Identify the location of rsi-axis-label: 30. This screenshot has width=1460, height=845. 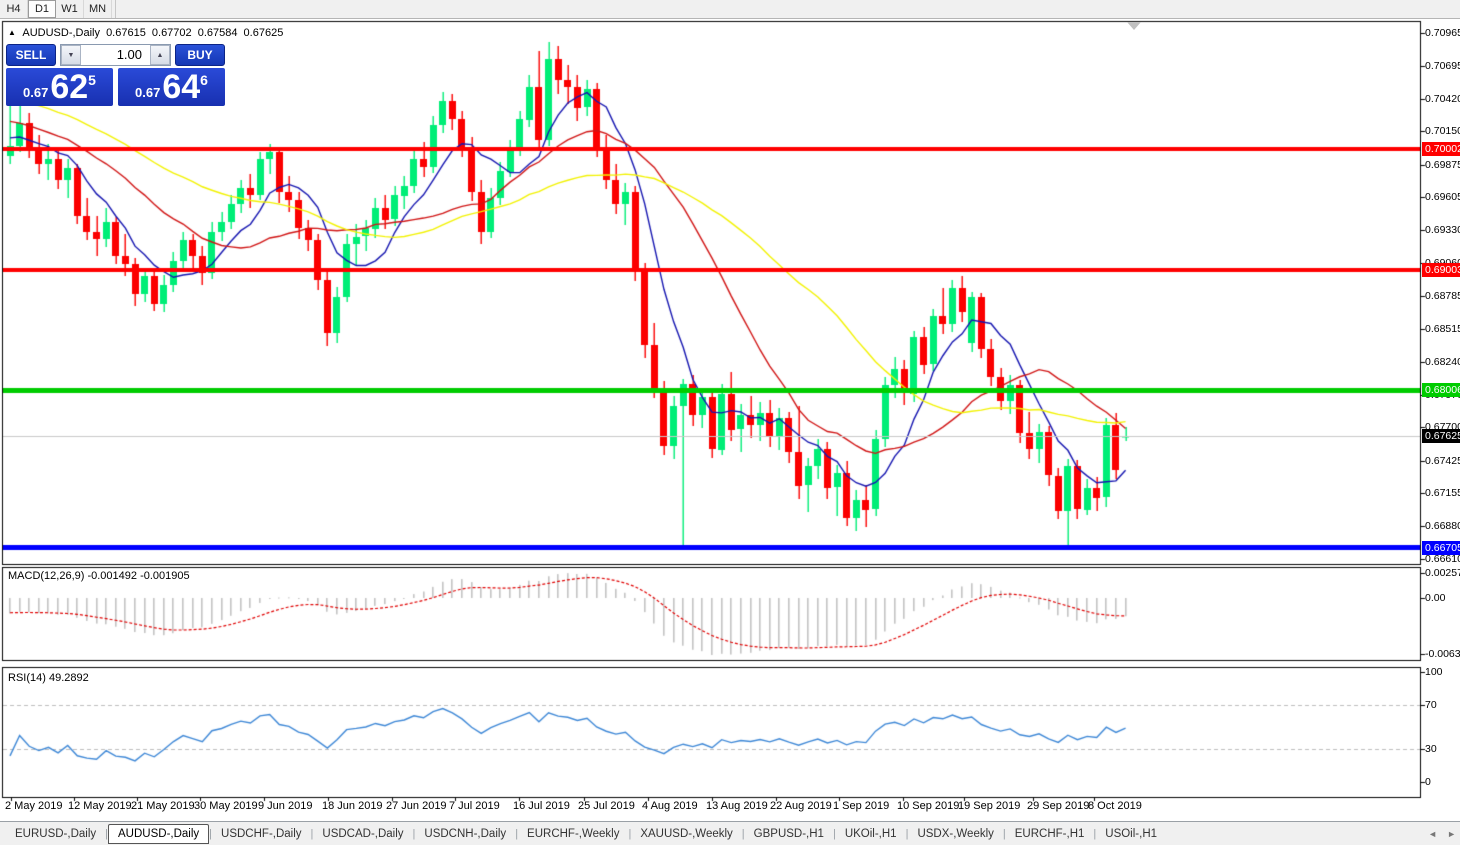
(1431, 749).